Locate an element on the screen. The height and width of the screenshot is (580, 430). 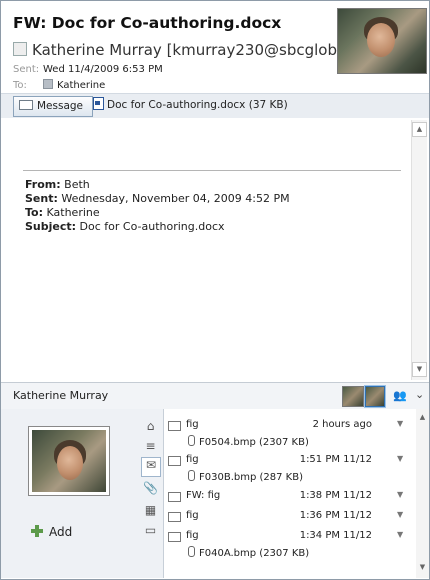
feed-attachment: F040A.bmp (2307 KB) is located at coordinates (248, 552).